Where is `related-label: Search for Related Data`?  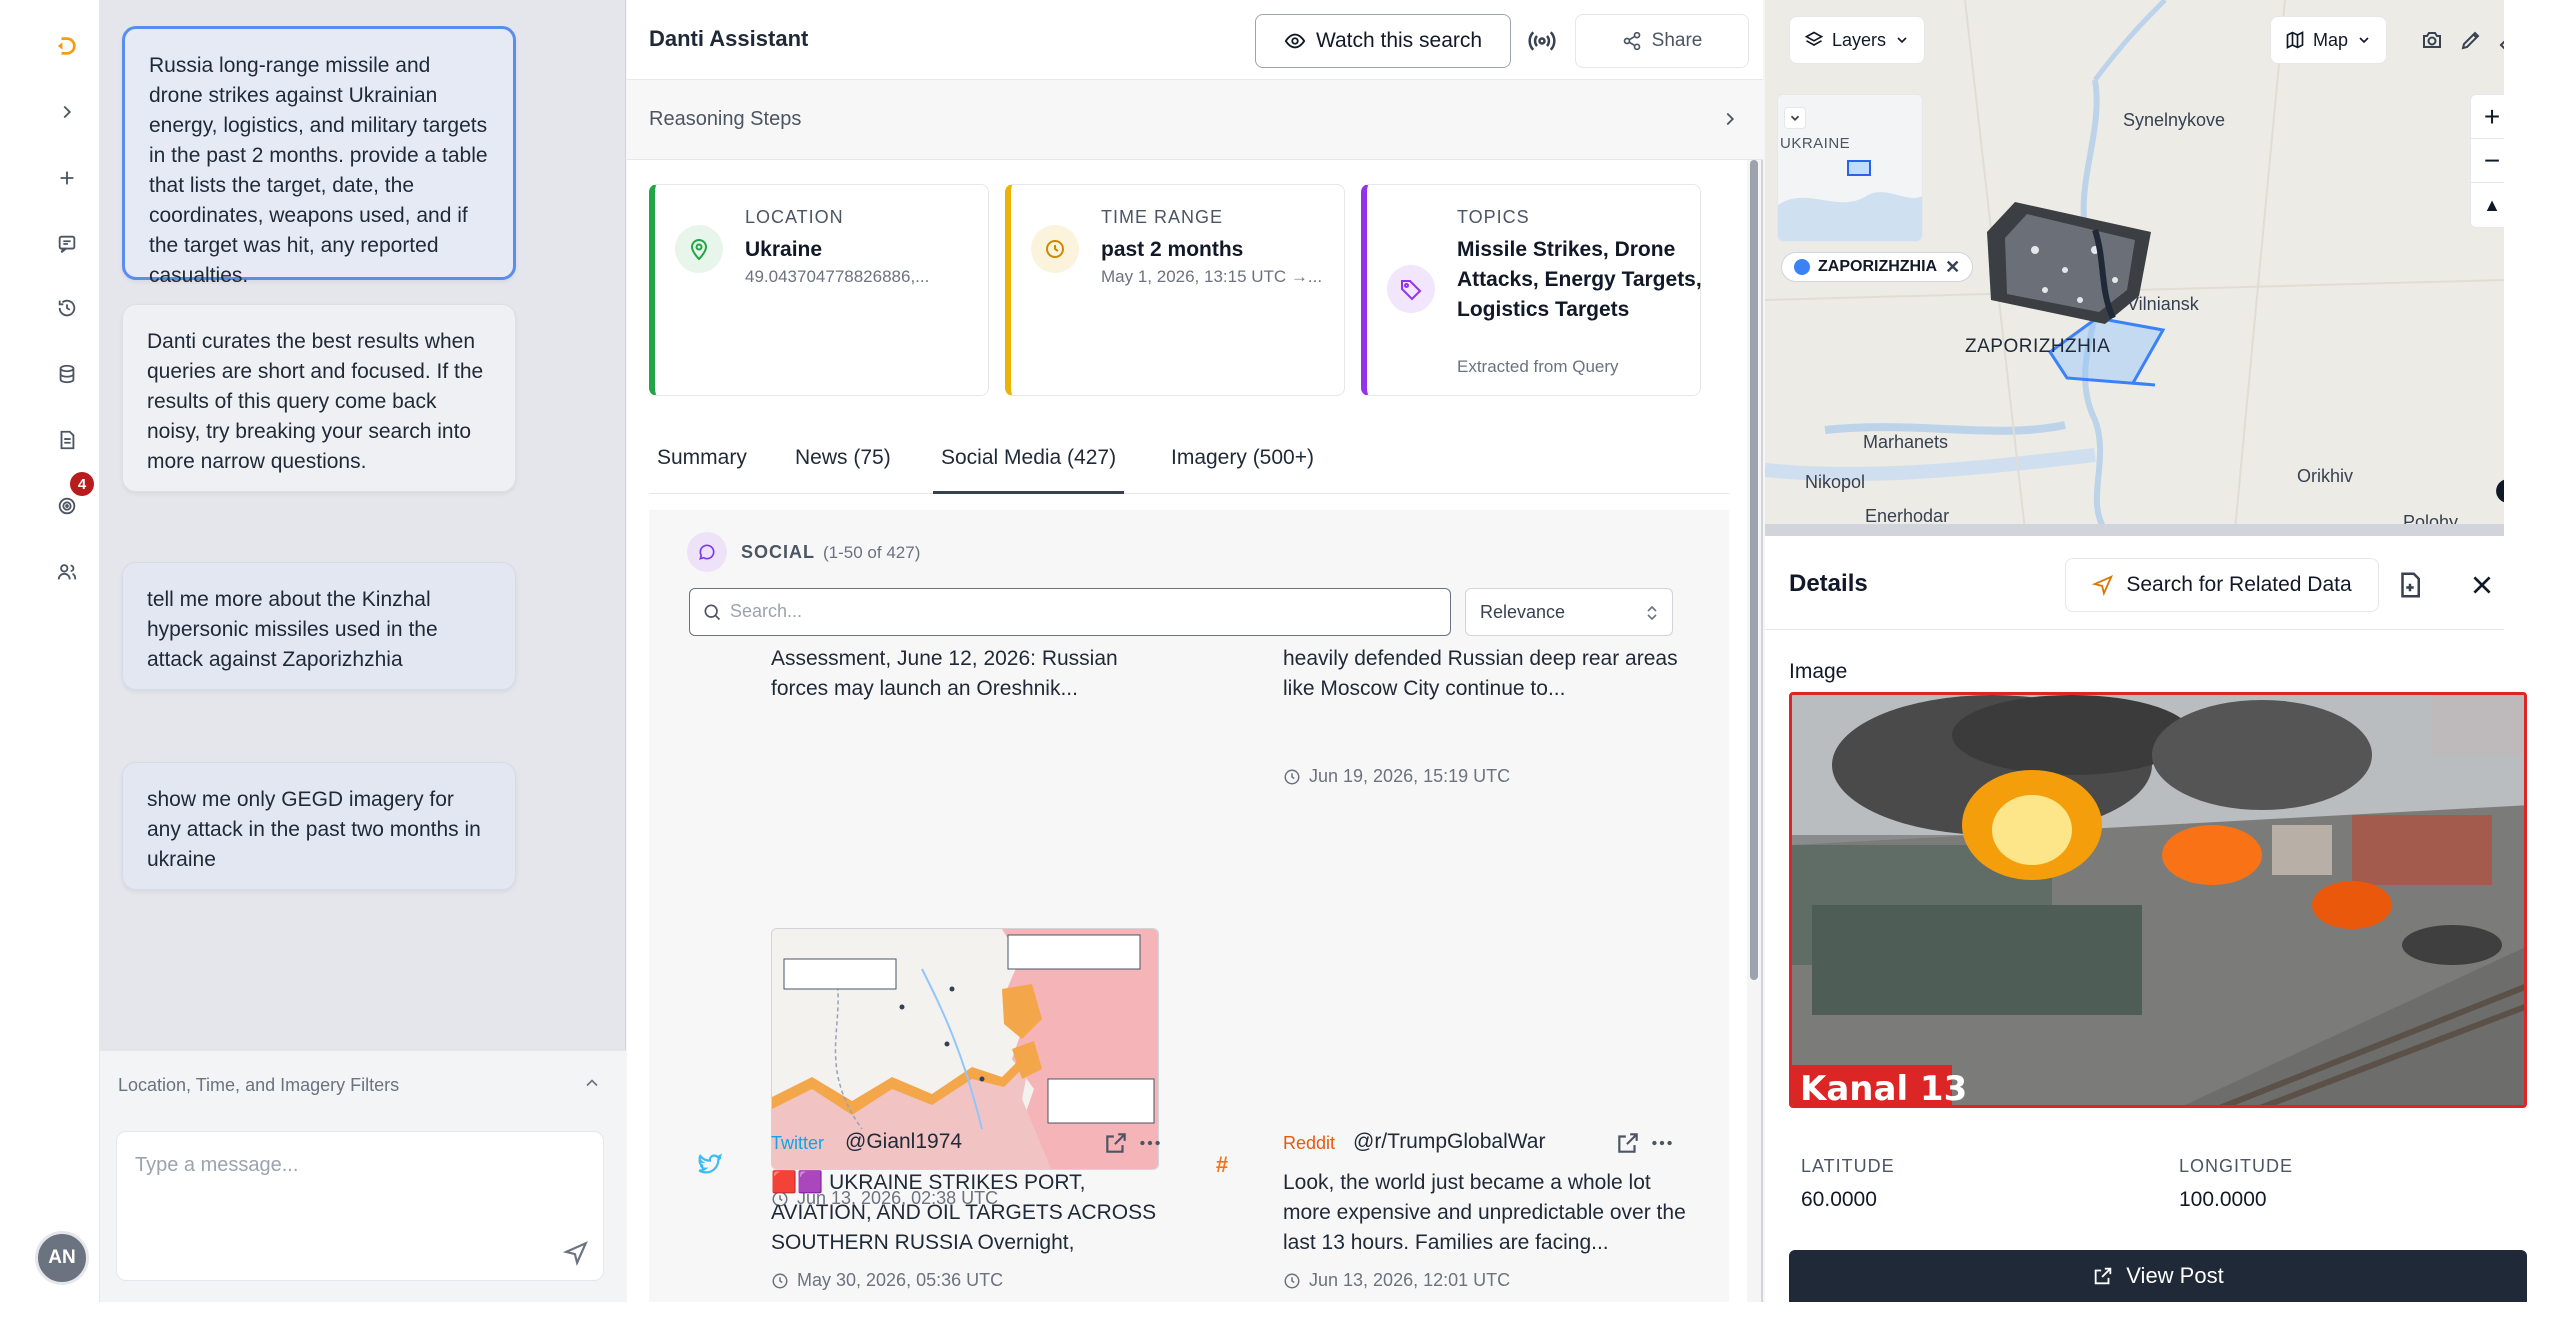 related-label: Search for Related Data is located at coordinates (2239, 584).